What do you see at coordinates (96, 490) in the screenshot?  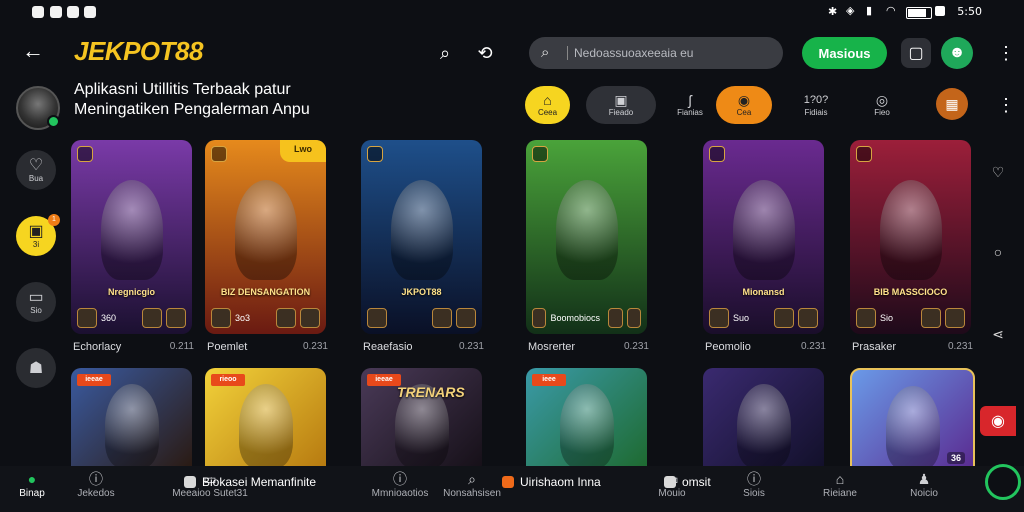 I see `bottom-nav-item: ⓘ Jekedos` at bounding box center [96, 490].